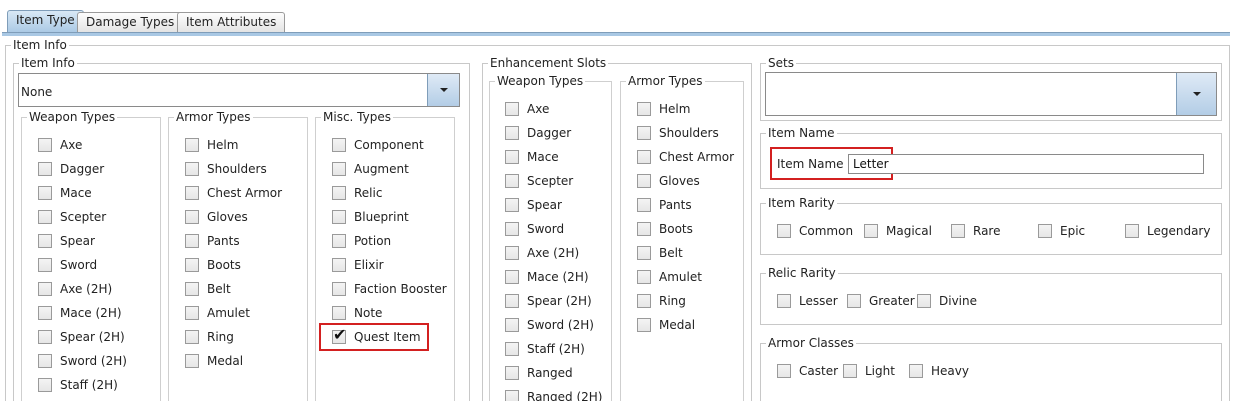  Describe the element at coordinates (389, 289) in the screenshot. I see `item-misc-checkbox-faction-booster: Faction Booster` at that location.